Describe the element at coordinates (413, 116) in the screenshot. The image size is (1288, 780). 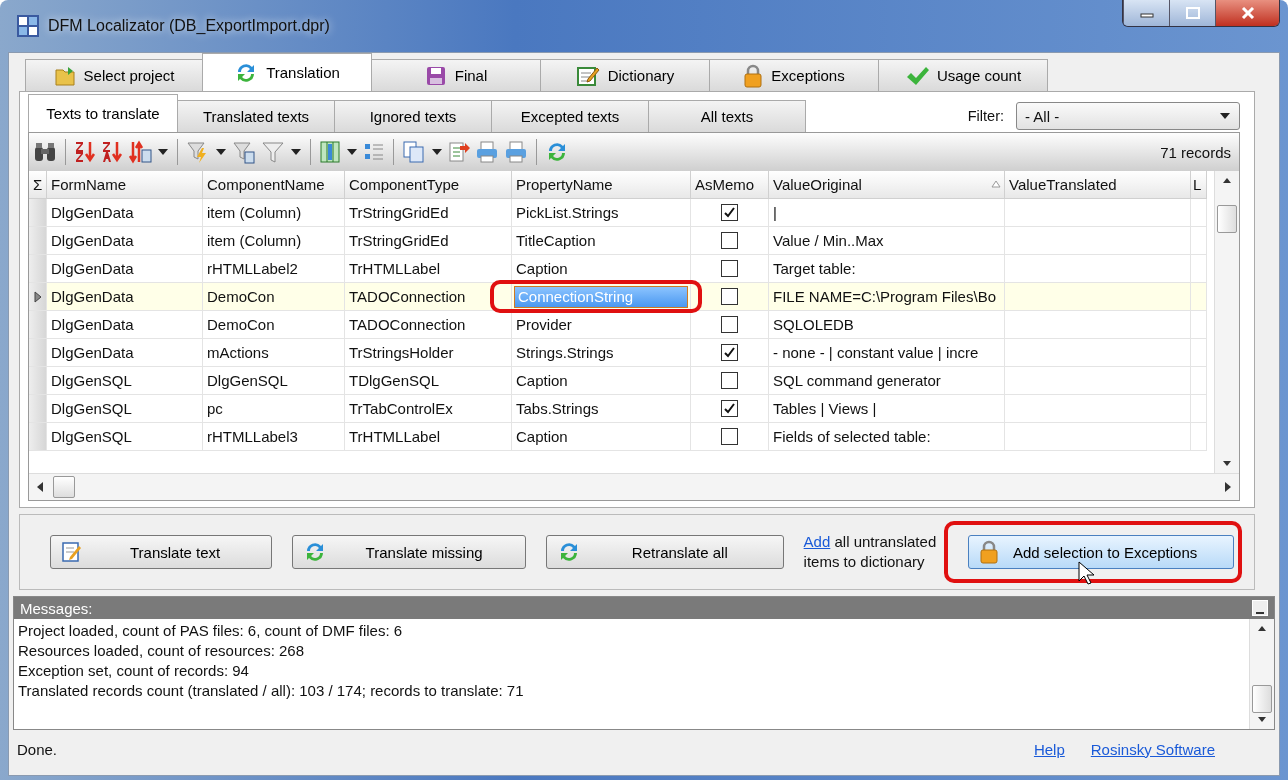
I see `subtab: Ignored texts` at that location.